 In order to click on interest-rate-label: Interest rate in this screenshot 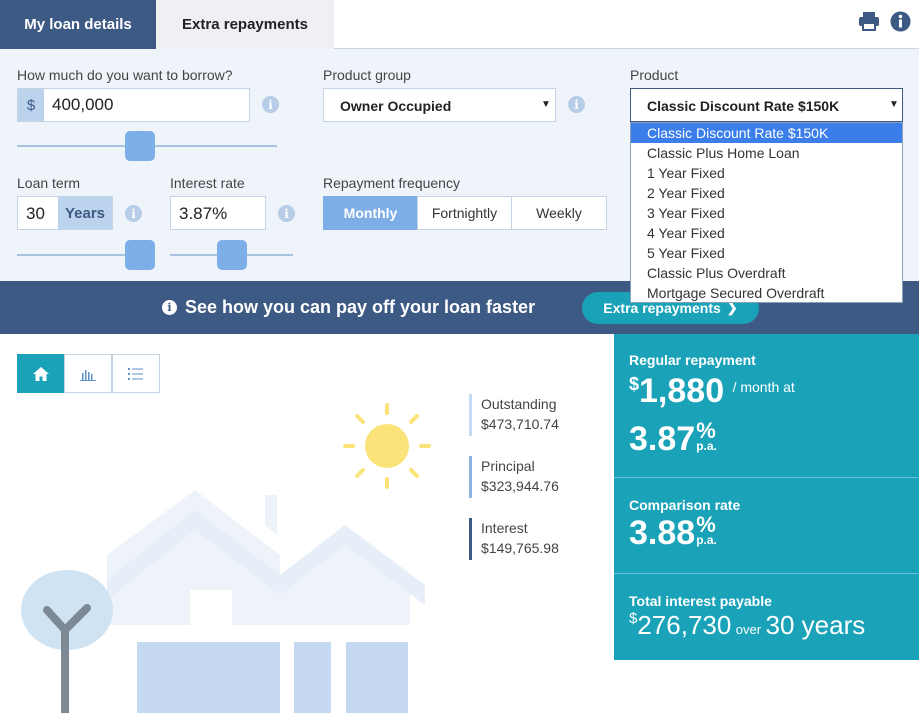, I will do `click(207, 183)`.